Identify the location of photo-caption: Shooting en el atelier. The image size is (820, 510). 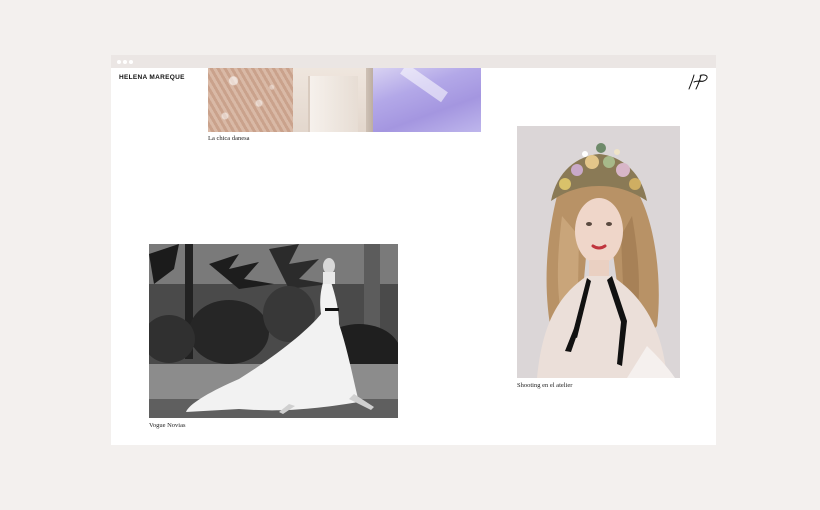
(544, 385).